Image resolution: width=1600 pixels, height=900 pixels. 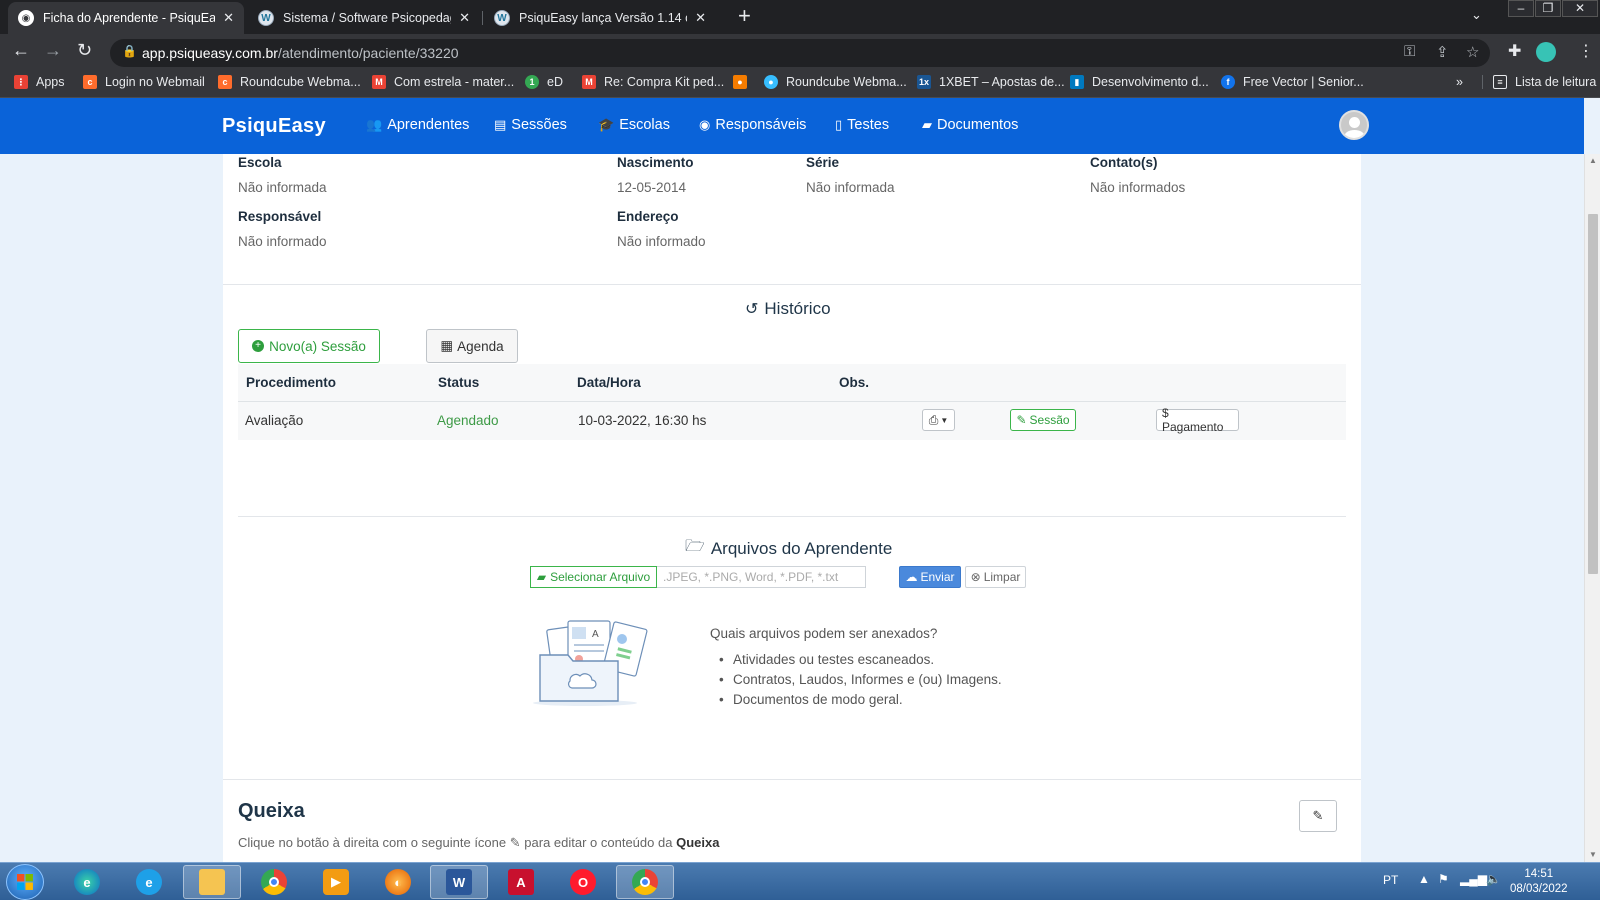 I want to click on tab-title: PsiquEasy lança Versão 1.14 com, so click(x=603, y=18).